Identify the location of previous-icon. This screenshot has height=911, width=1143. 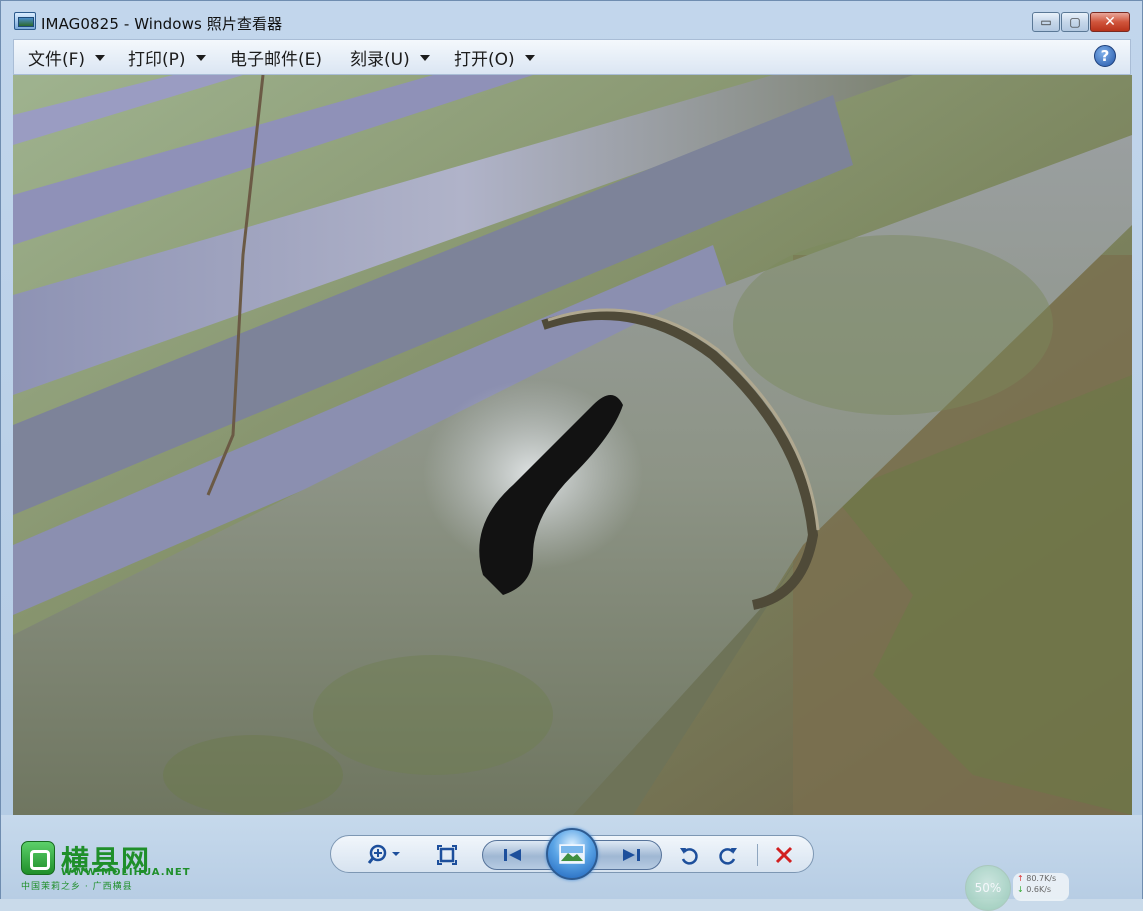
(512, 855).